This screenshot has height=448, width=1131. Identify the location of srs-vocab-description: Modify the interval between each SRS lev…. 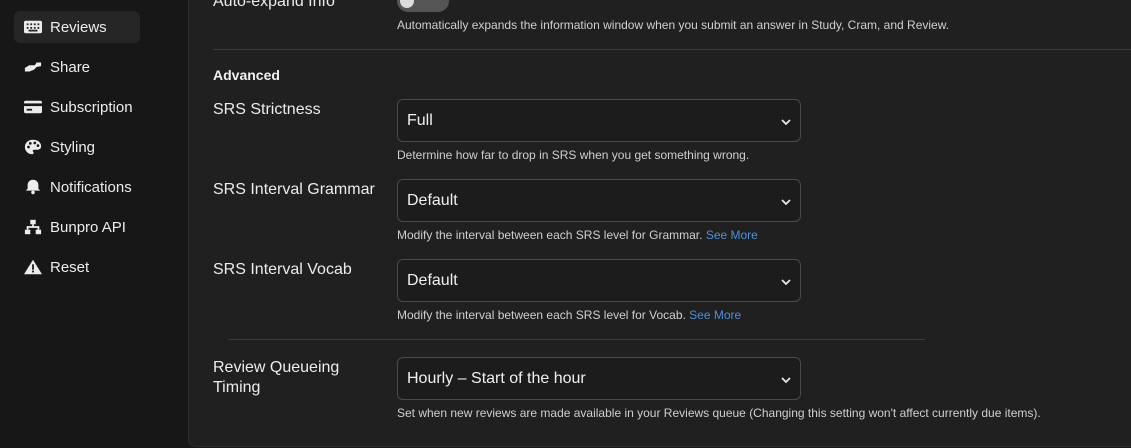
(569, 315).